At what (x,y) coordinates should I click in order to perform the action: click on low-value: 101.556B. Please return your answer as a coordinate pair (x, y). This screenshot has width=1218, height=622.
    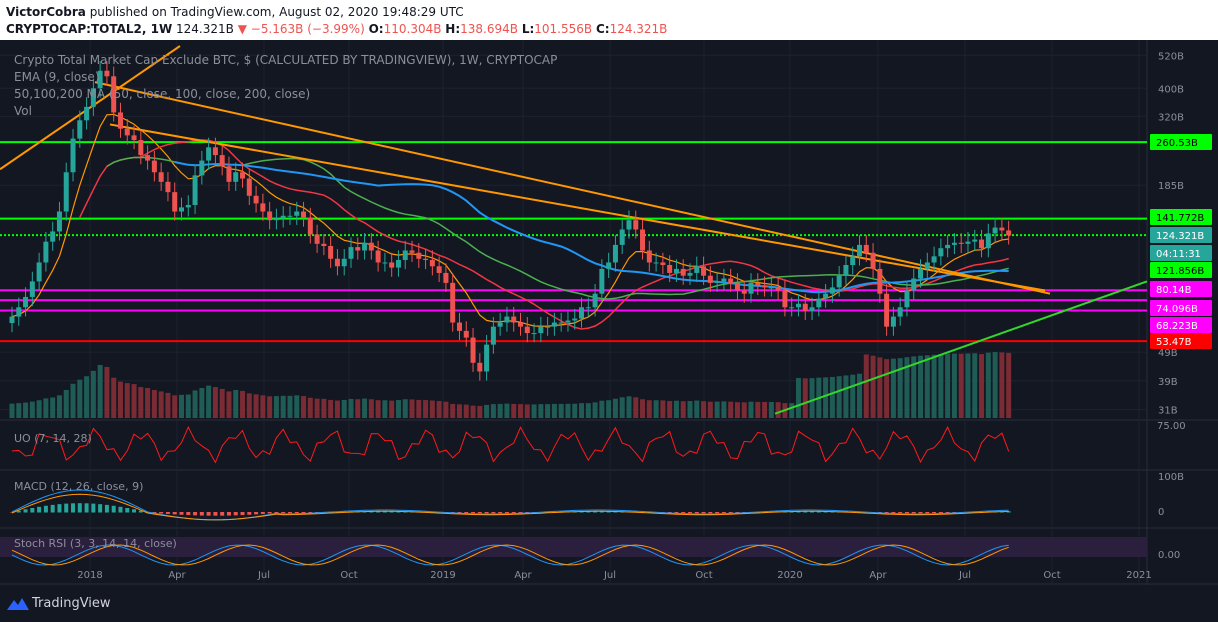
    Looking at the image, I should click on (563, 29).